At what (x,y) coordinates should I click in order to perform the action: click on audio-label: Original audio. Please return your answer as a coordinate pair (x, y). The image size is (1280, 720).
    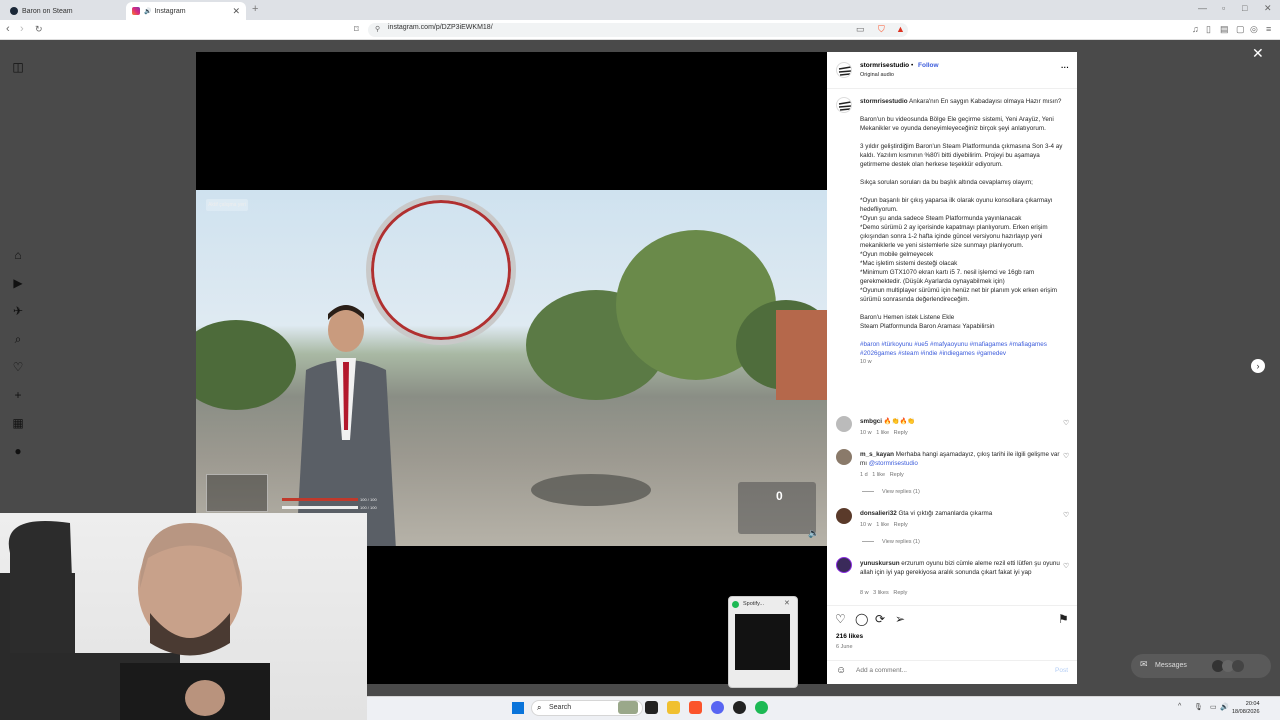
    Looking at the image, I should click on (877, 75).